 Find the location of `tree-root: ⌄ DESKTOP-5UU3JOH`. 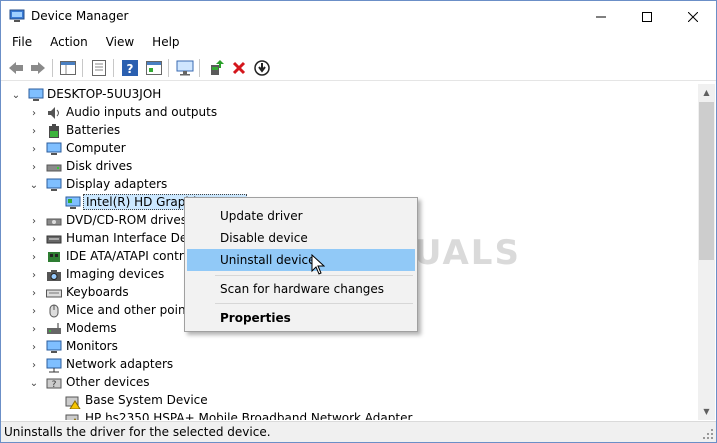

tree-root: ⌄ DESKTOP-5UU3JOH is located at coordinates (349, 95).